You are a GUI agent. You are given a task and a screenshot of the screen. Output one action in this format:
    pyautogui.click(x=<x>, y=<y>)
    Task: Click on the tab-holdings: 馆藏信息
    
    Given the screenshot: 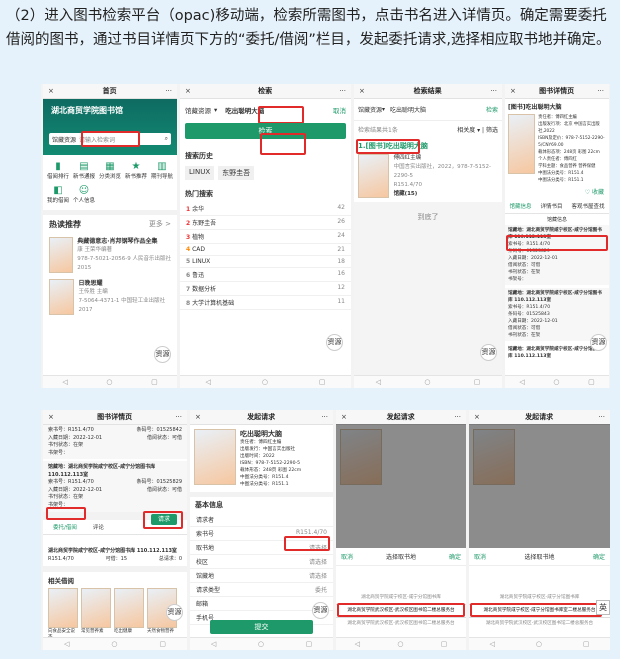 What is the action you would take?
    pyautogui.click(x=520, y=206)
    